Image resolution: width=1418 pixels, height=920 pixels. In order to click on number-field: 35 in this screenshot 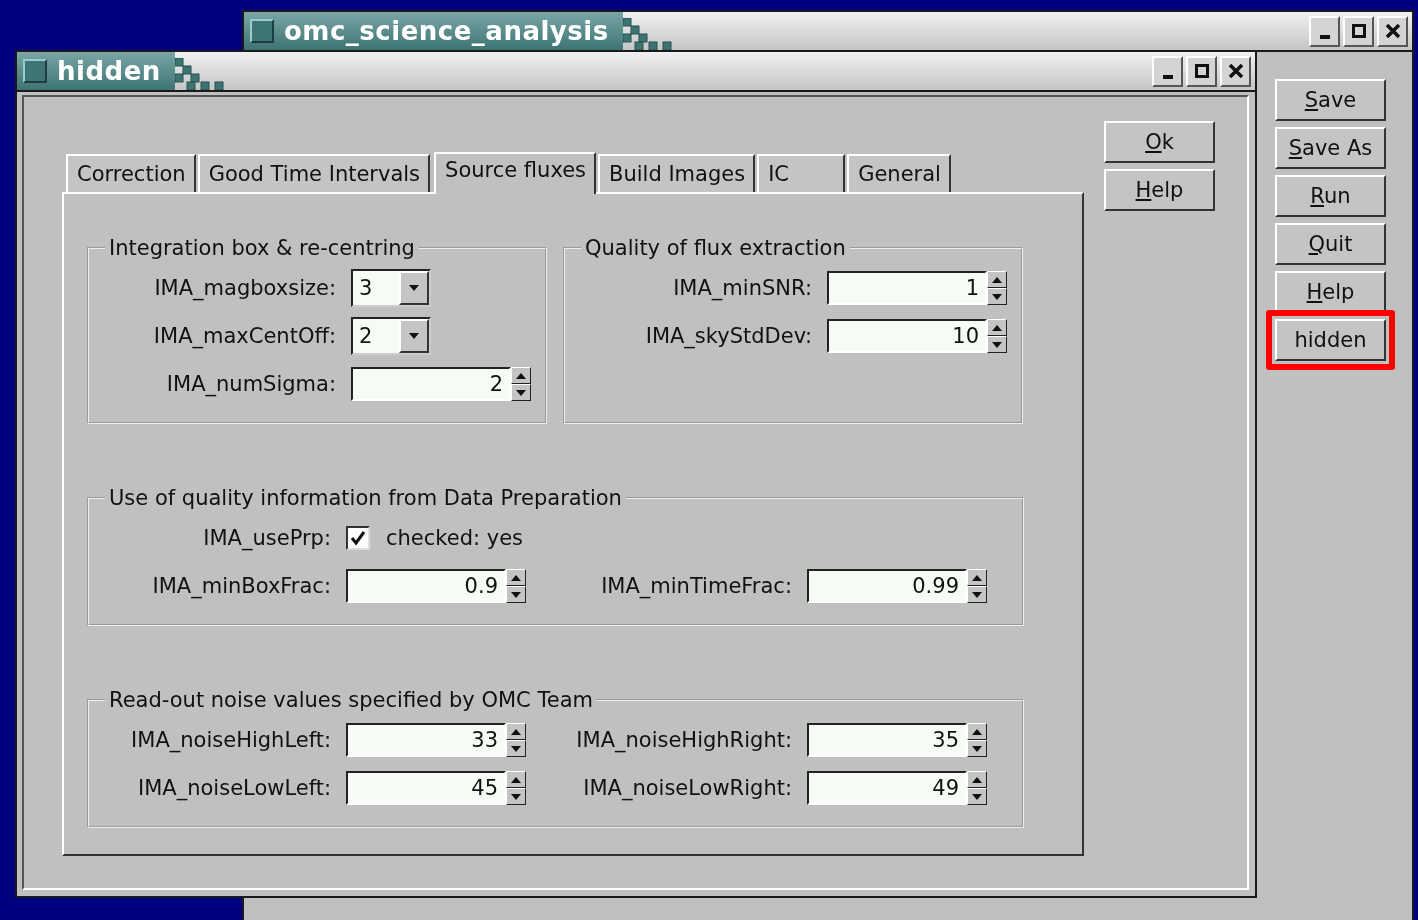, I will do `click(887, 740)`.